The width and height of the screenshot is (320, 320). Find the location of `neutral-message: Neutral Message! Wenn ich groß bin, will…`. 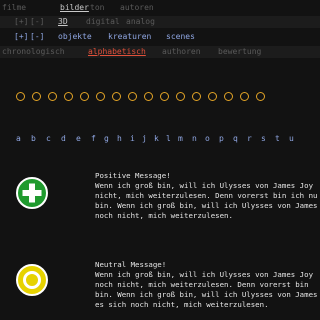

neutral-message: Neutral Message! Wenn ich groß bin, will… is located at coordinates (207, 285).